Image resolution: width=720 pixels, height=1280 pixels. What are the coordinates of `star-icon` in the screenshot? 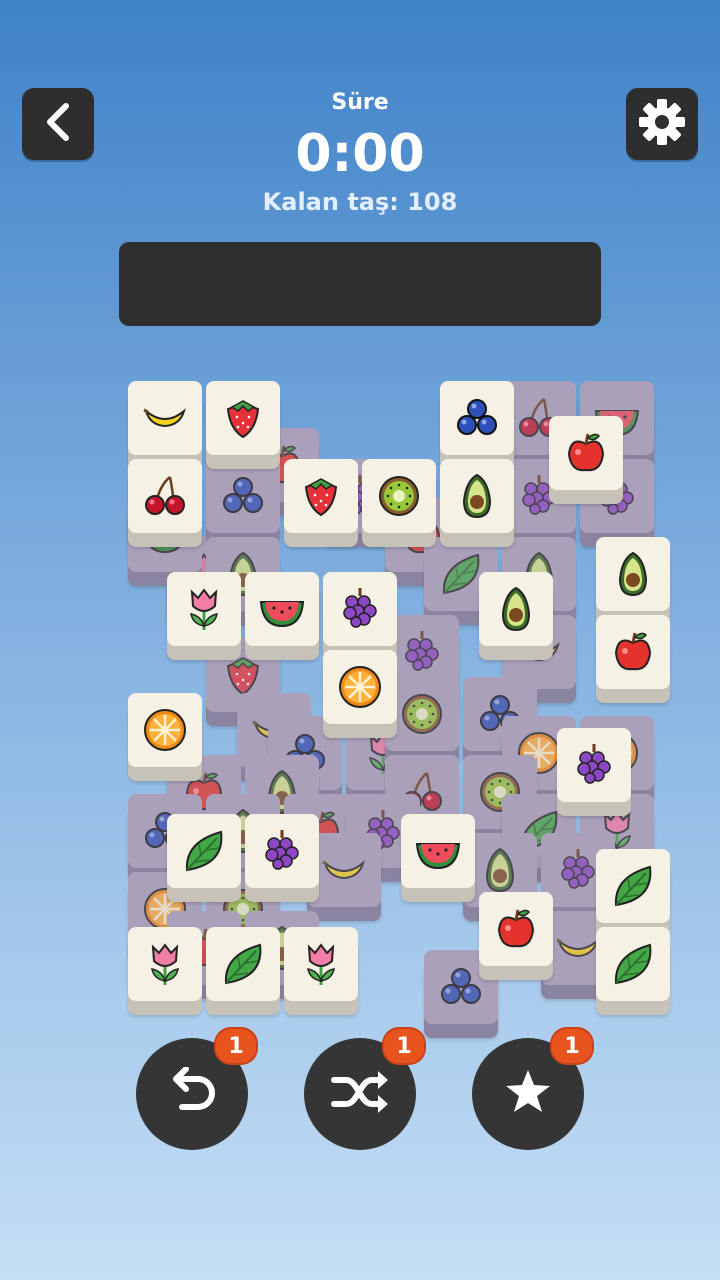 It's located at (528, 1094).